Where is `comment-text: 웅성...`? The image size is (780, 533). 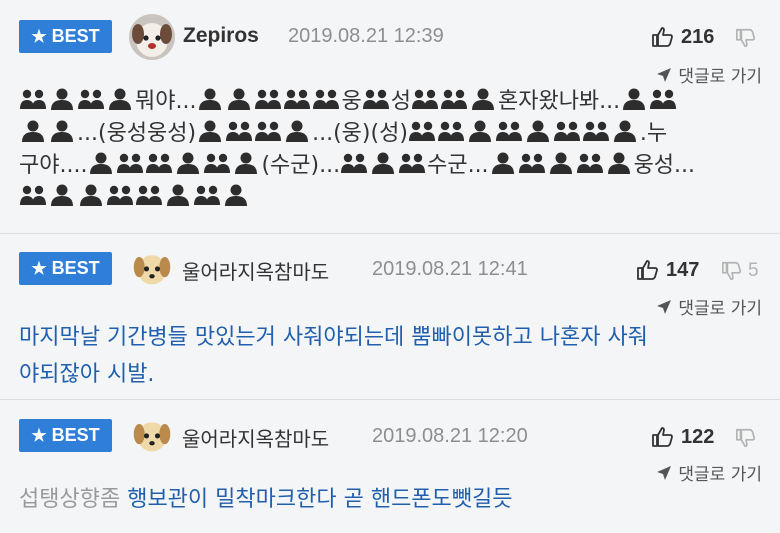 comment-text: 웅성... is located at coordinates (664, 165).